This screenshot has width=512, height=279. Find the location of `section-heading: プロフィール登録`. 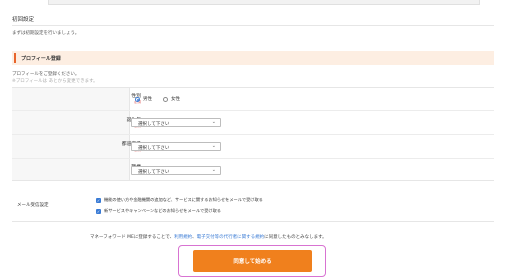

section-heading: プロフィール登録 is located at coordinates (41, 59).